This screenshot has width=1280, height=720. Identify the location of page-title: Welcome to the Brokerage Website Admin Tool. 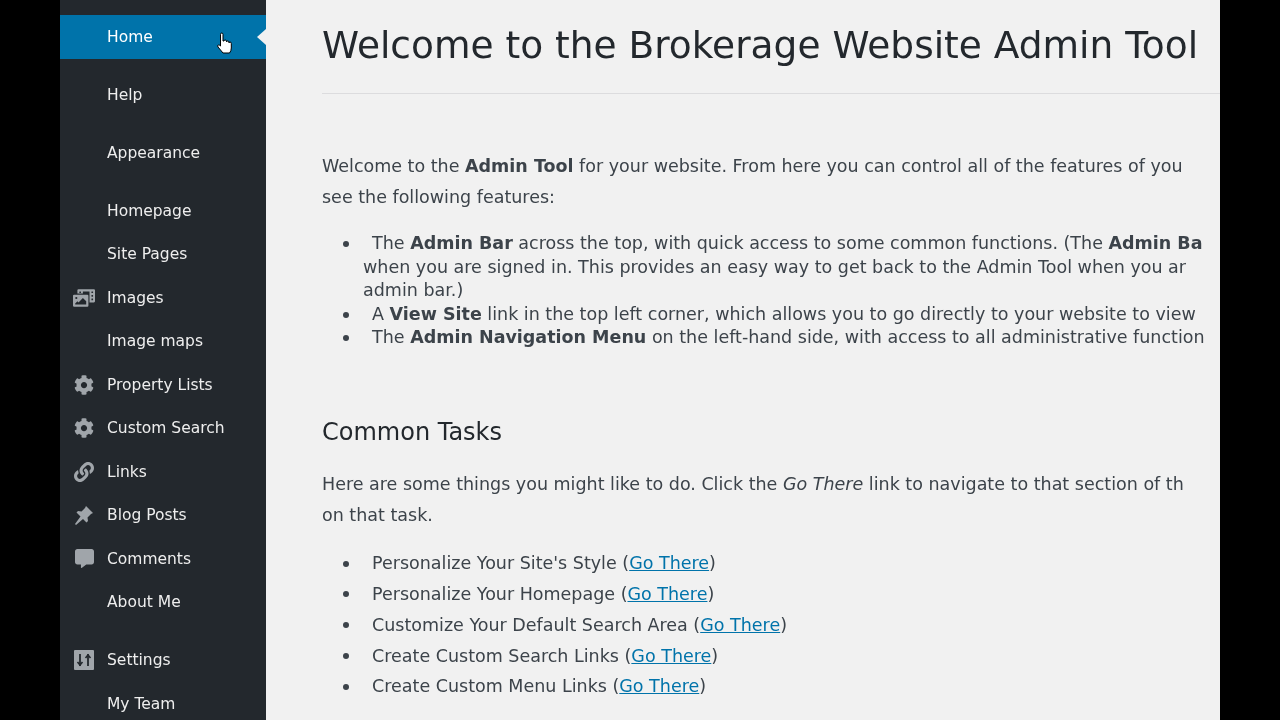
(760, 45).